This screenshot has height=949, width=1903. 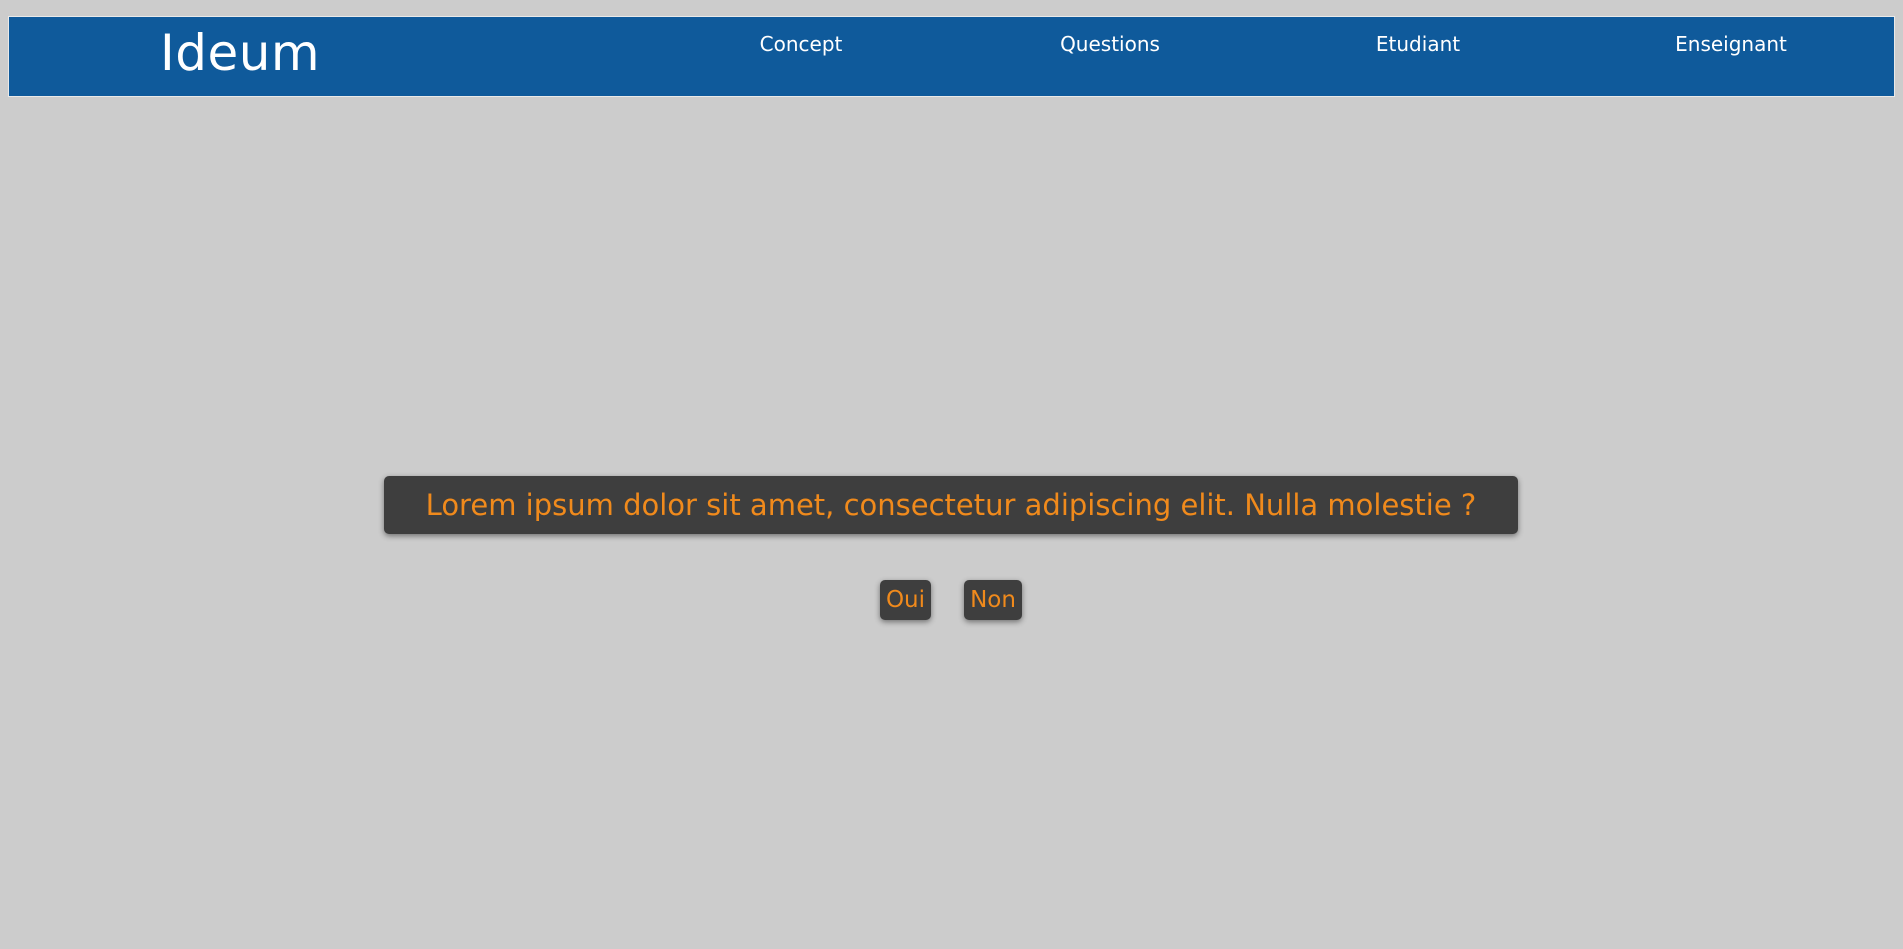 What do you see at coordinates (240, 53) in the screenshot?
I see `brand-logo: Ideum` at bounding box center [240, 53].